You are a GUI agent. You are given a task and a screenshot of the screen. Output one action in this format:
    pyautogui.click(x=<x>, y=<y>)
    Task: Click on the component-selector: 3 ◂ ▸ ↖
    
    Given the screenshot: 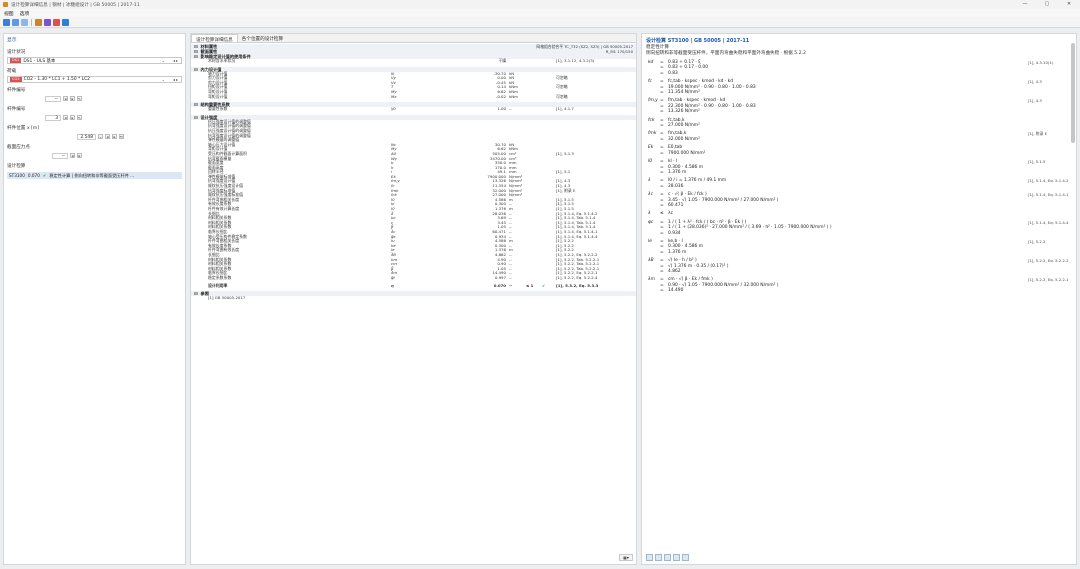 What is the action you would take?
    pyautogui.click(x=94, y=117)
    